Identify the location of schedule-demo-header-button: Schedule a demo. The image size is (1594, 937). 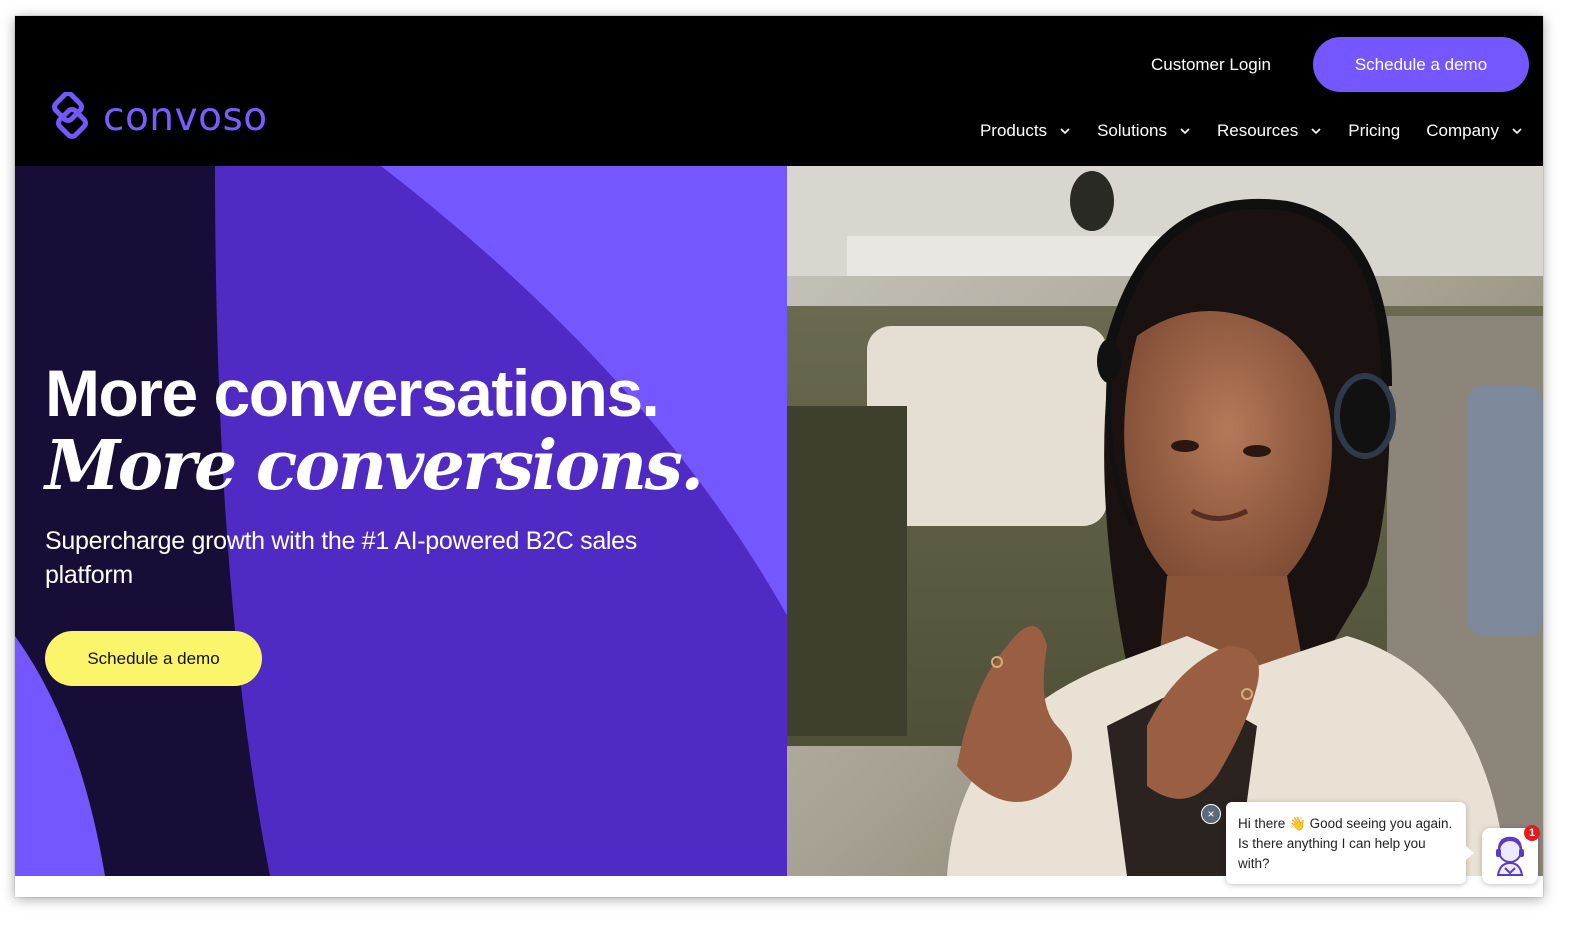
(1421, 64).